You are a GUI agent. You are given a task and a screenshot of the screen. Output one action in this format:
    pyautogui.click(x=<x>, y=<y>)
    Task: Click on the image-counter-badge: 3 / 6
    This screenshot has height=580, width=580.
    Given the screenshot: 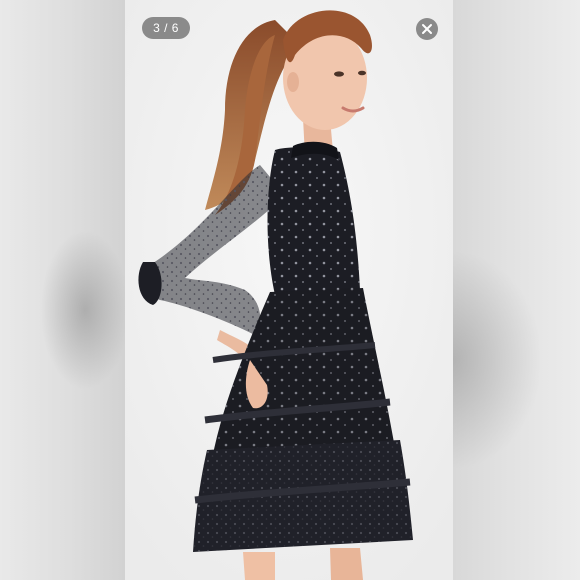 What is the action you would take?
    pyautogui.click(x=166, y=28)
    